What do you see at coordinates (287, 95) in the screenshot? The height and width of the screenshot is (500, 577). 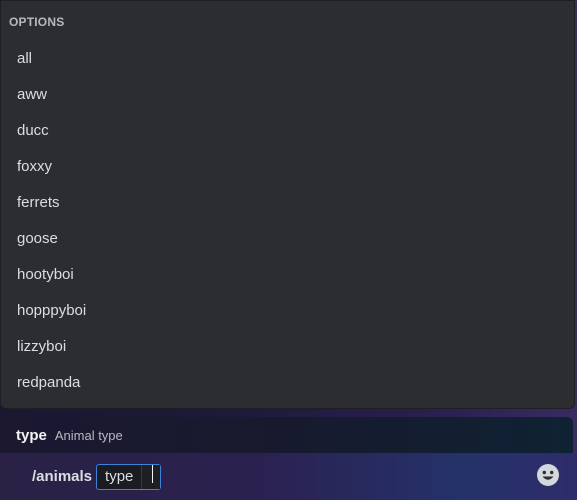 I see `option-item-aww: aww` at bounding box center [287, 95].